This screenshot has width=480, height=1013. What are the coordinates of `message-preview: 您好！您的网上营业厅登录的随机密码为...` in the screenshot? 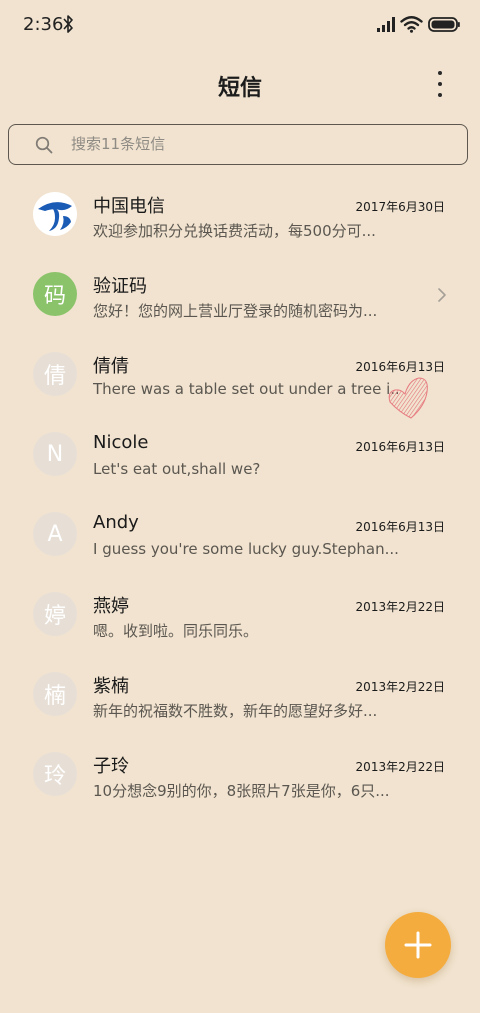 It's located at (235, 311).